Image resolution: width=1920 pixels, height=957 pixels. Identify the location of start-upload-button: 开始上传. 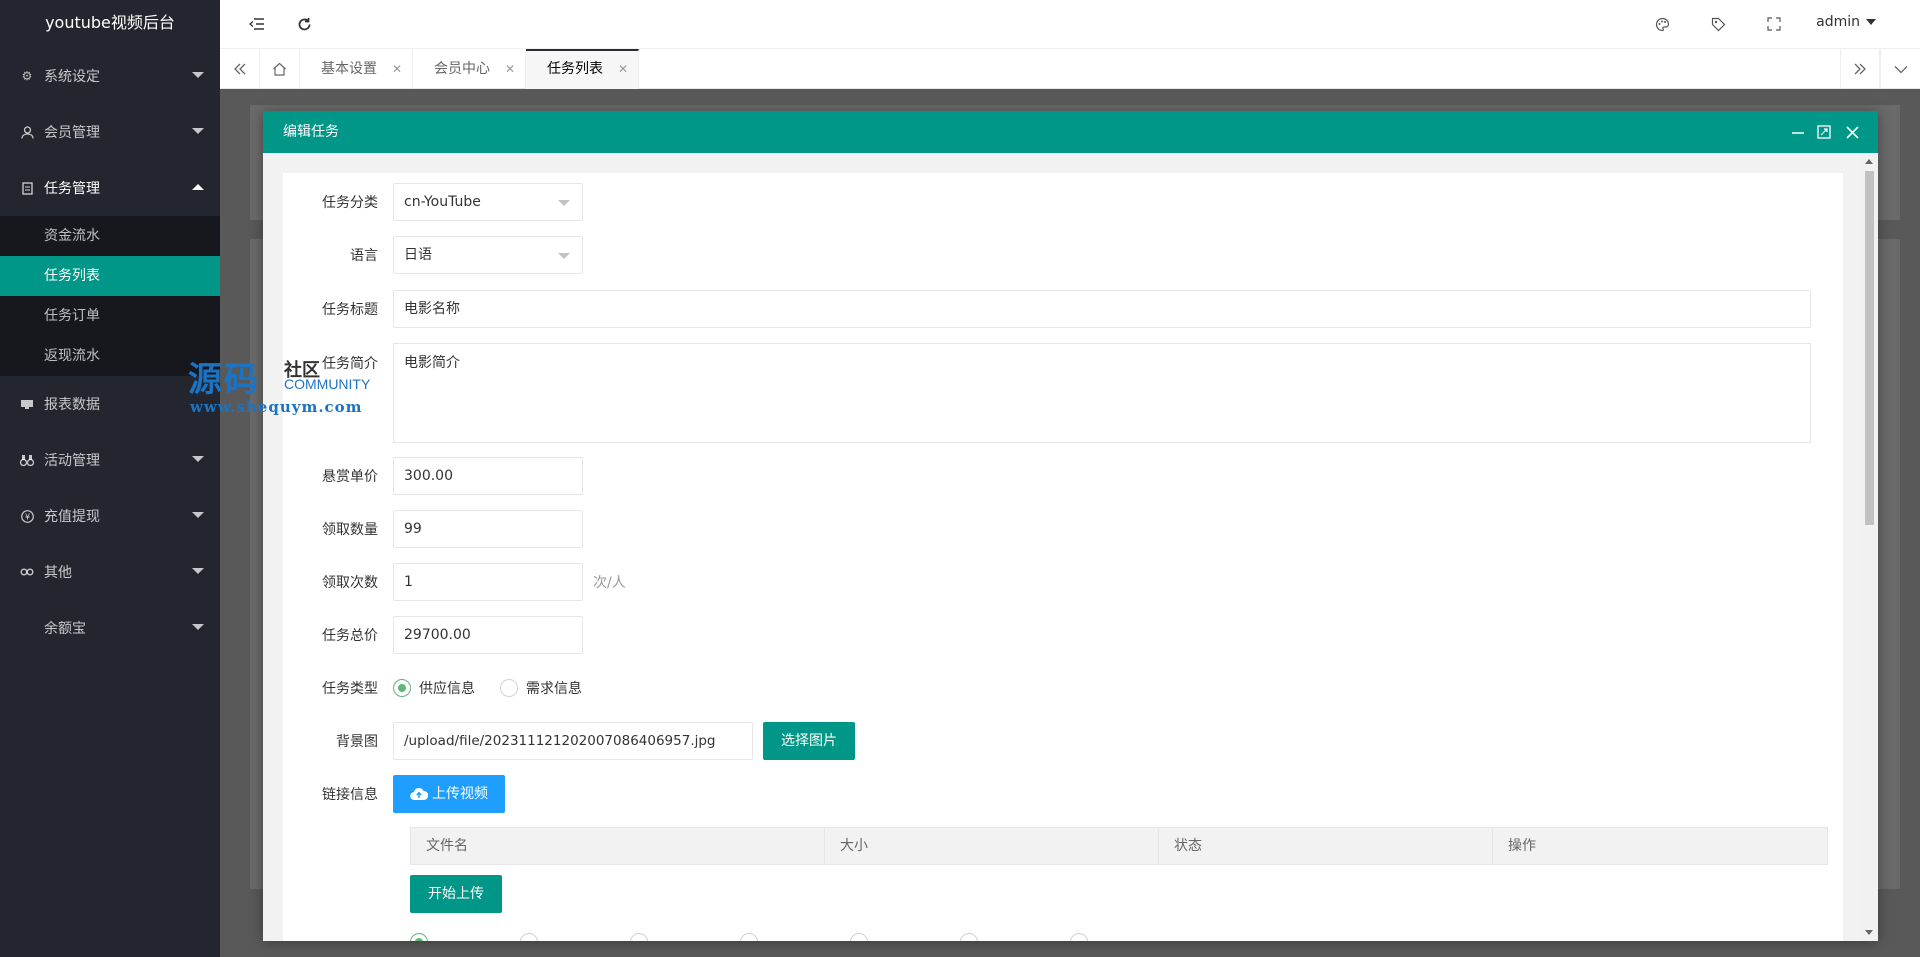
(456, 894).